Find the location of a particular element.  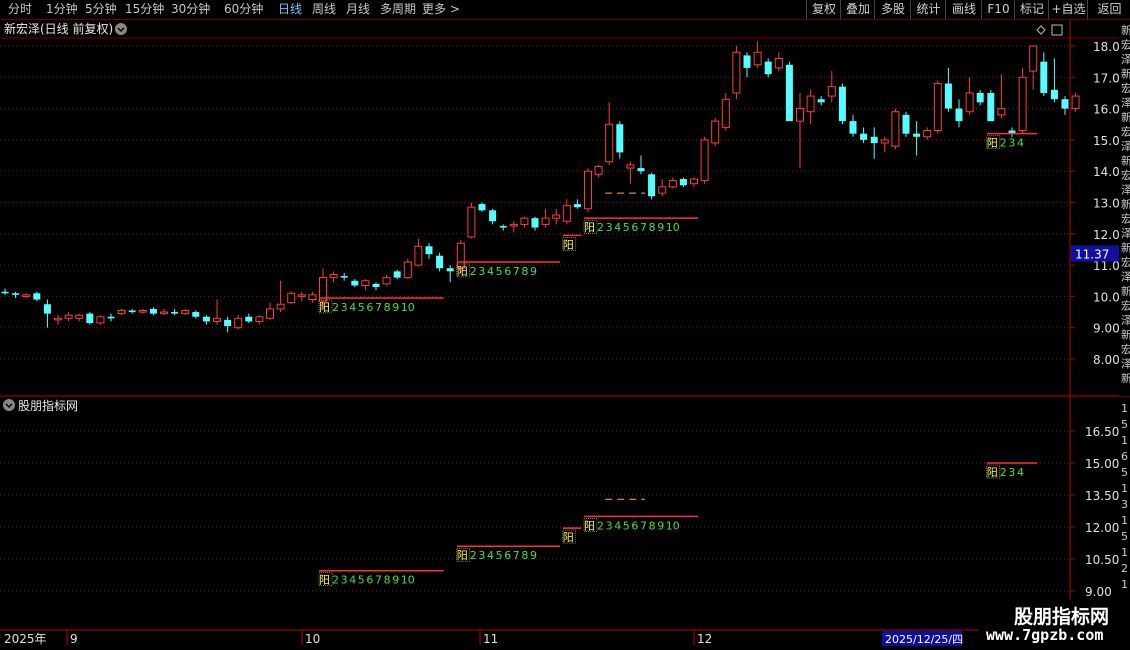

main-chart-title: 新宏泽(日线 前复权) is located at coordinates (58, 28).